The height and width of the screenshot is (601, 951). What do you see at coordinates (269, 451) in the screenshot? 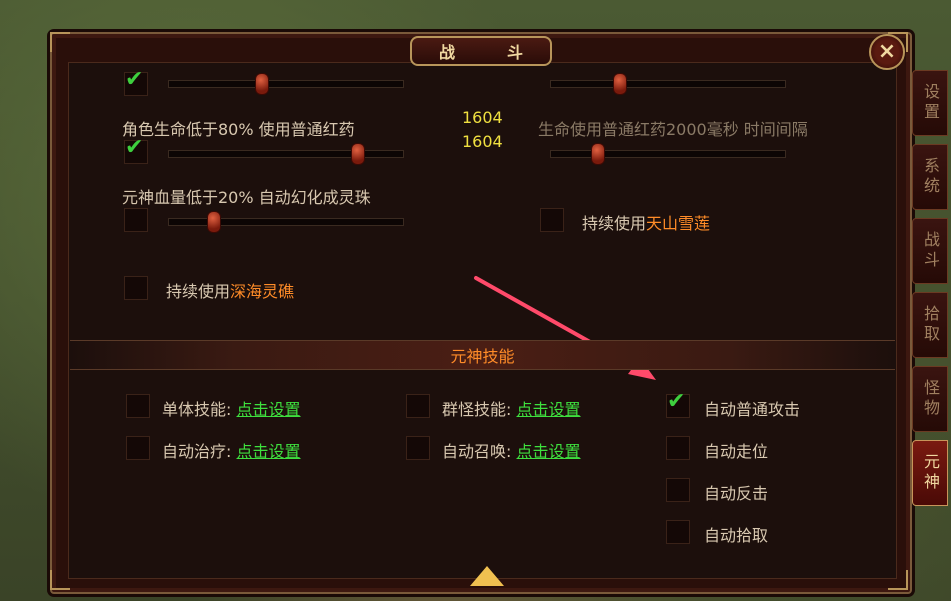
I see `auto-heal-link: 点击设置` at bounding box center [269, 451].